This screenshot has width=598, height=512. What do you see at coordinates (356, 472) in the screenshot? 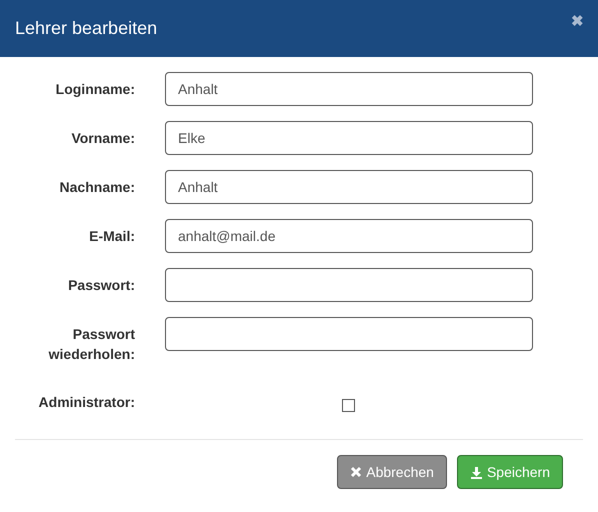
I see `close-icon` at bounding box center [356, 472].